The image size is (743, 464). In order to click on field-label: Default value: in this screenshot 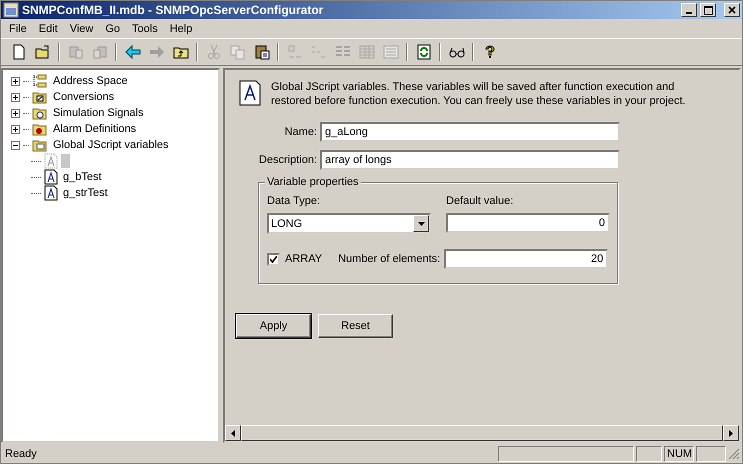, I will do `click(480, 201)`.